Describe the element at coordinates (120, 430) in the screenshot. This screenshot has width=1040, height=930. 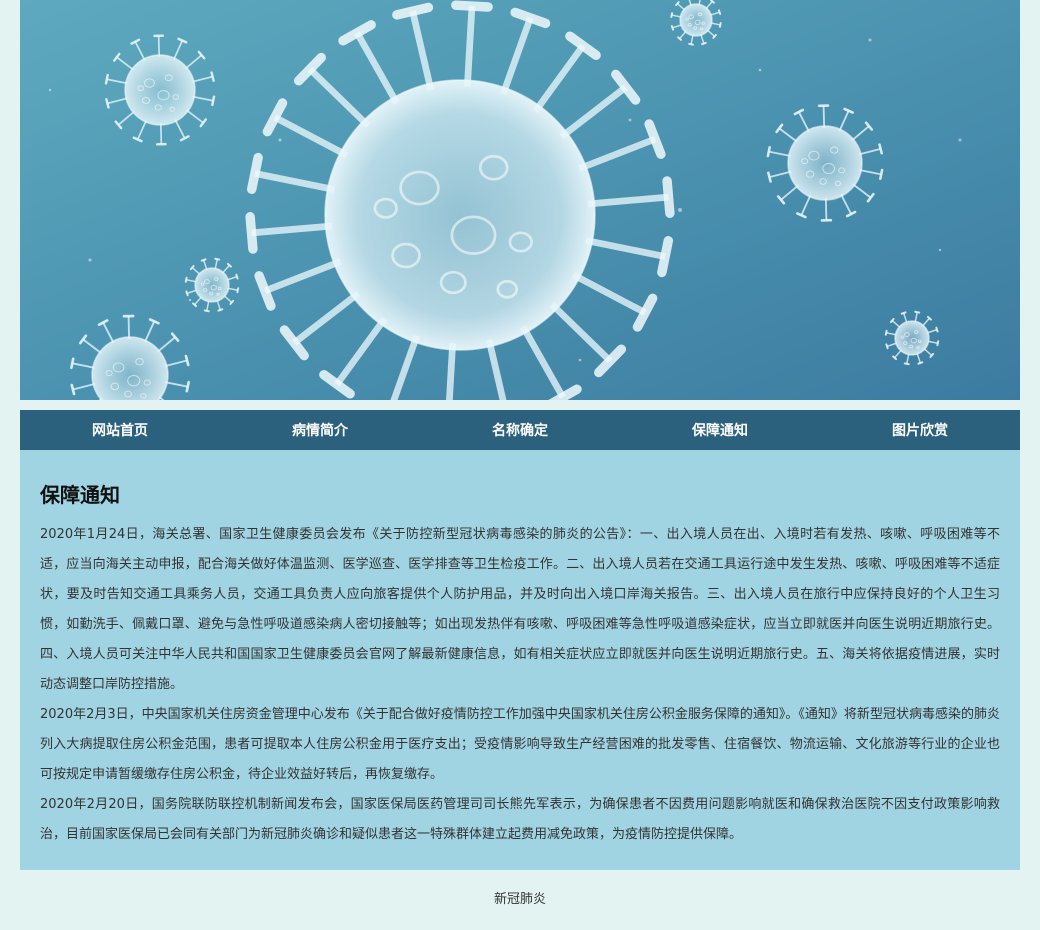
I see `nav-item-home: 网站首页` at that location.